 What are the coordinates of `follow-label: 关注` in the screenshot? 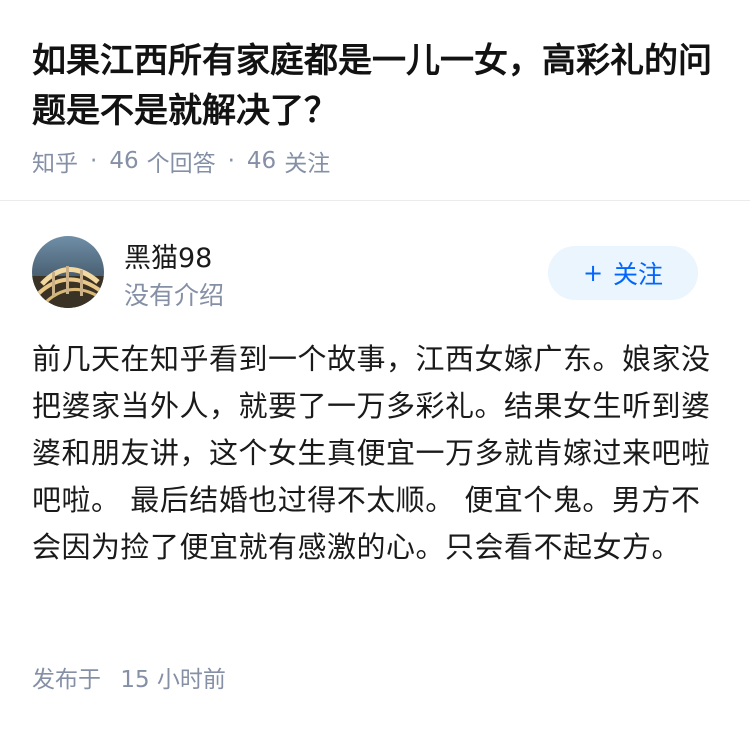 It's located at (638, 274).